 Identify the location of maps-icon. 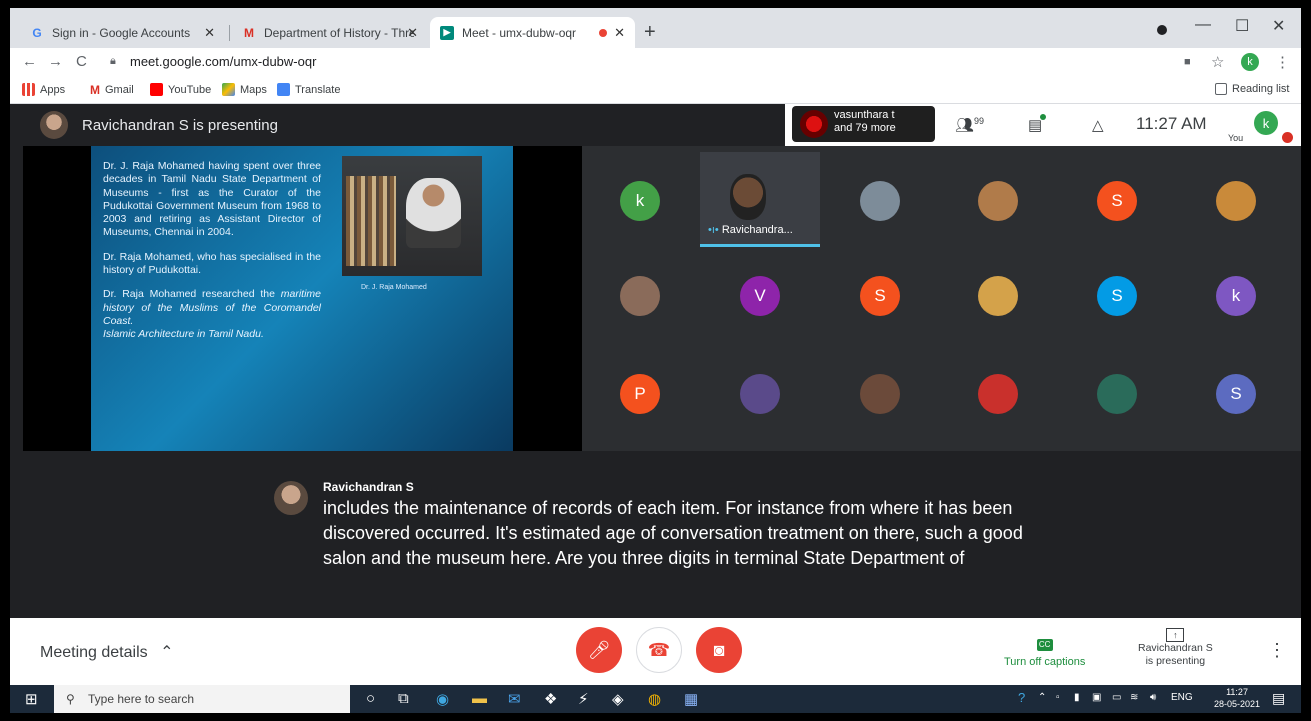
(228, 89).